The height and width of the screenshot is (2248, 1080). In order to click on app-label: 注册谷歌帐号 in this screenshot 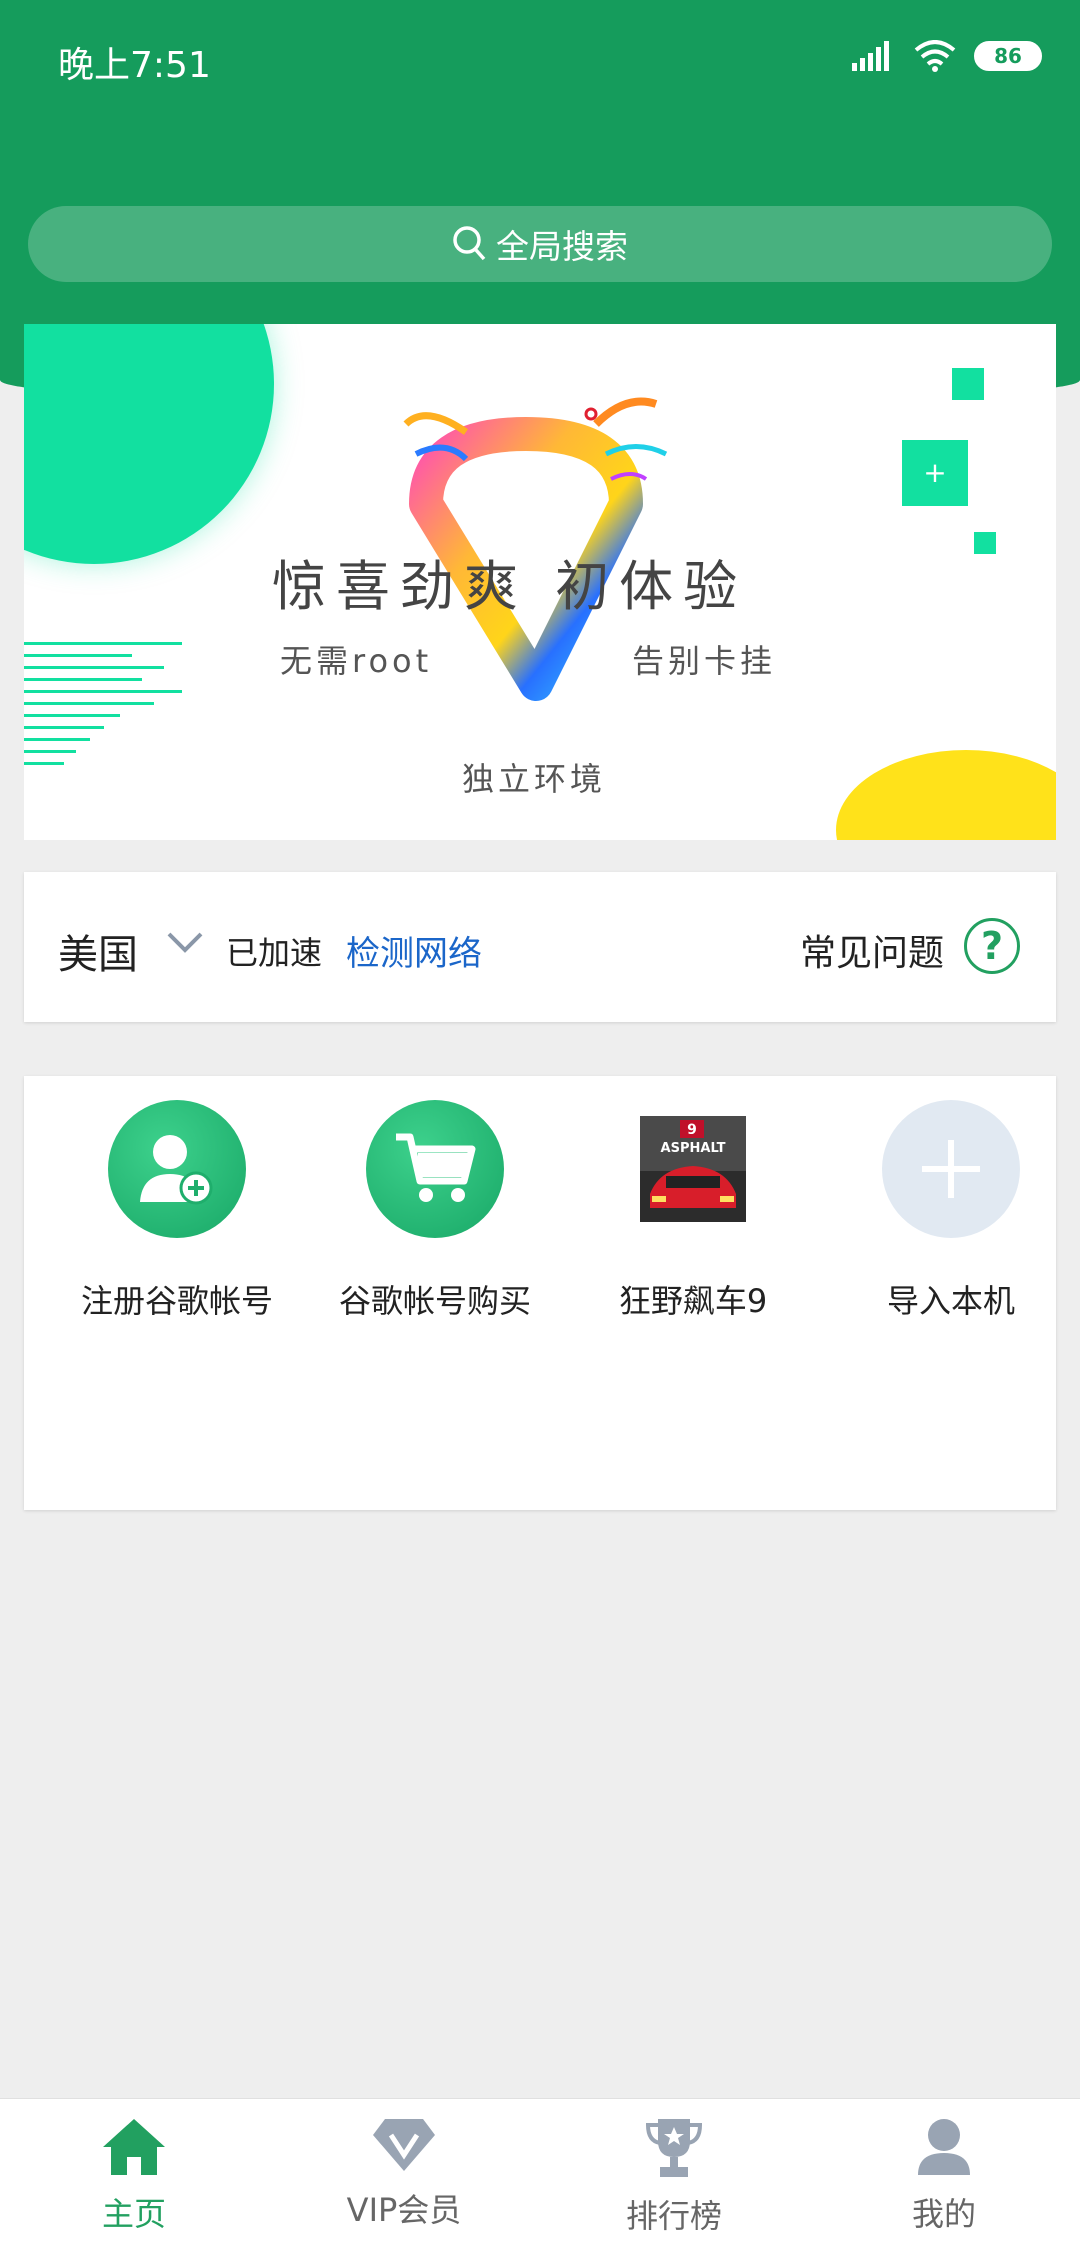, I will do `click(176, 1301)`.